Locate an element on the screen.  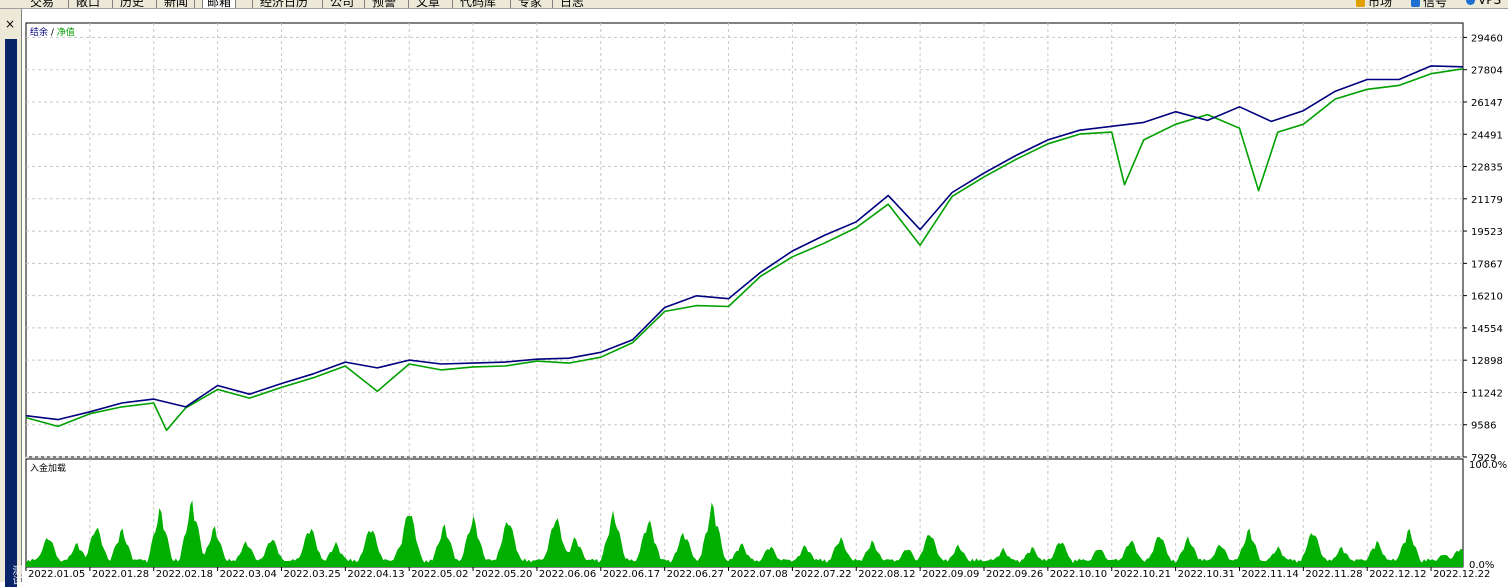
legend-item-equity: 净值 is located at coordinates (66, 32).